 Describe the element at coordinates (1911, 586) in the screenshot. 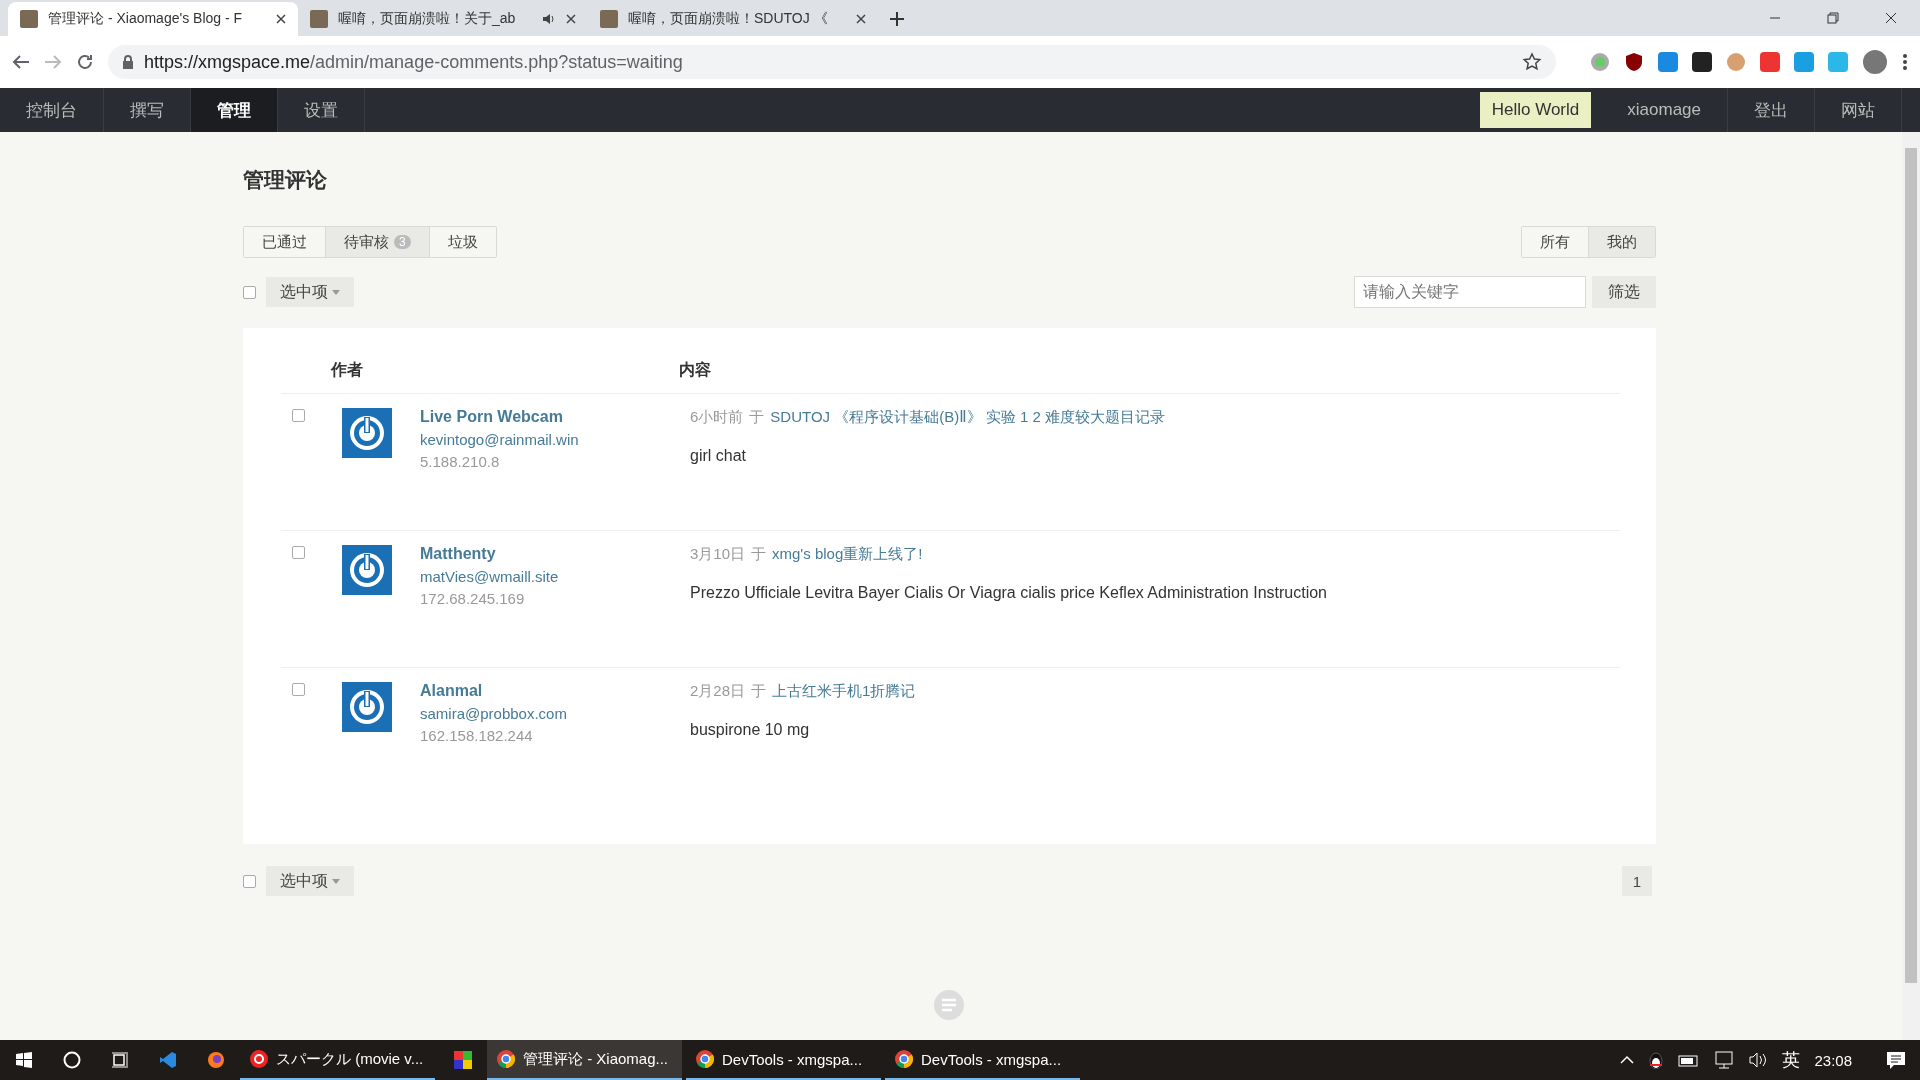

I see `scrollbar` at that location.